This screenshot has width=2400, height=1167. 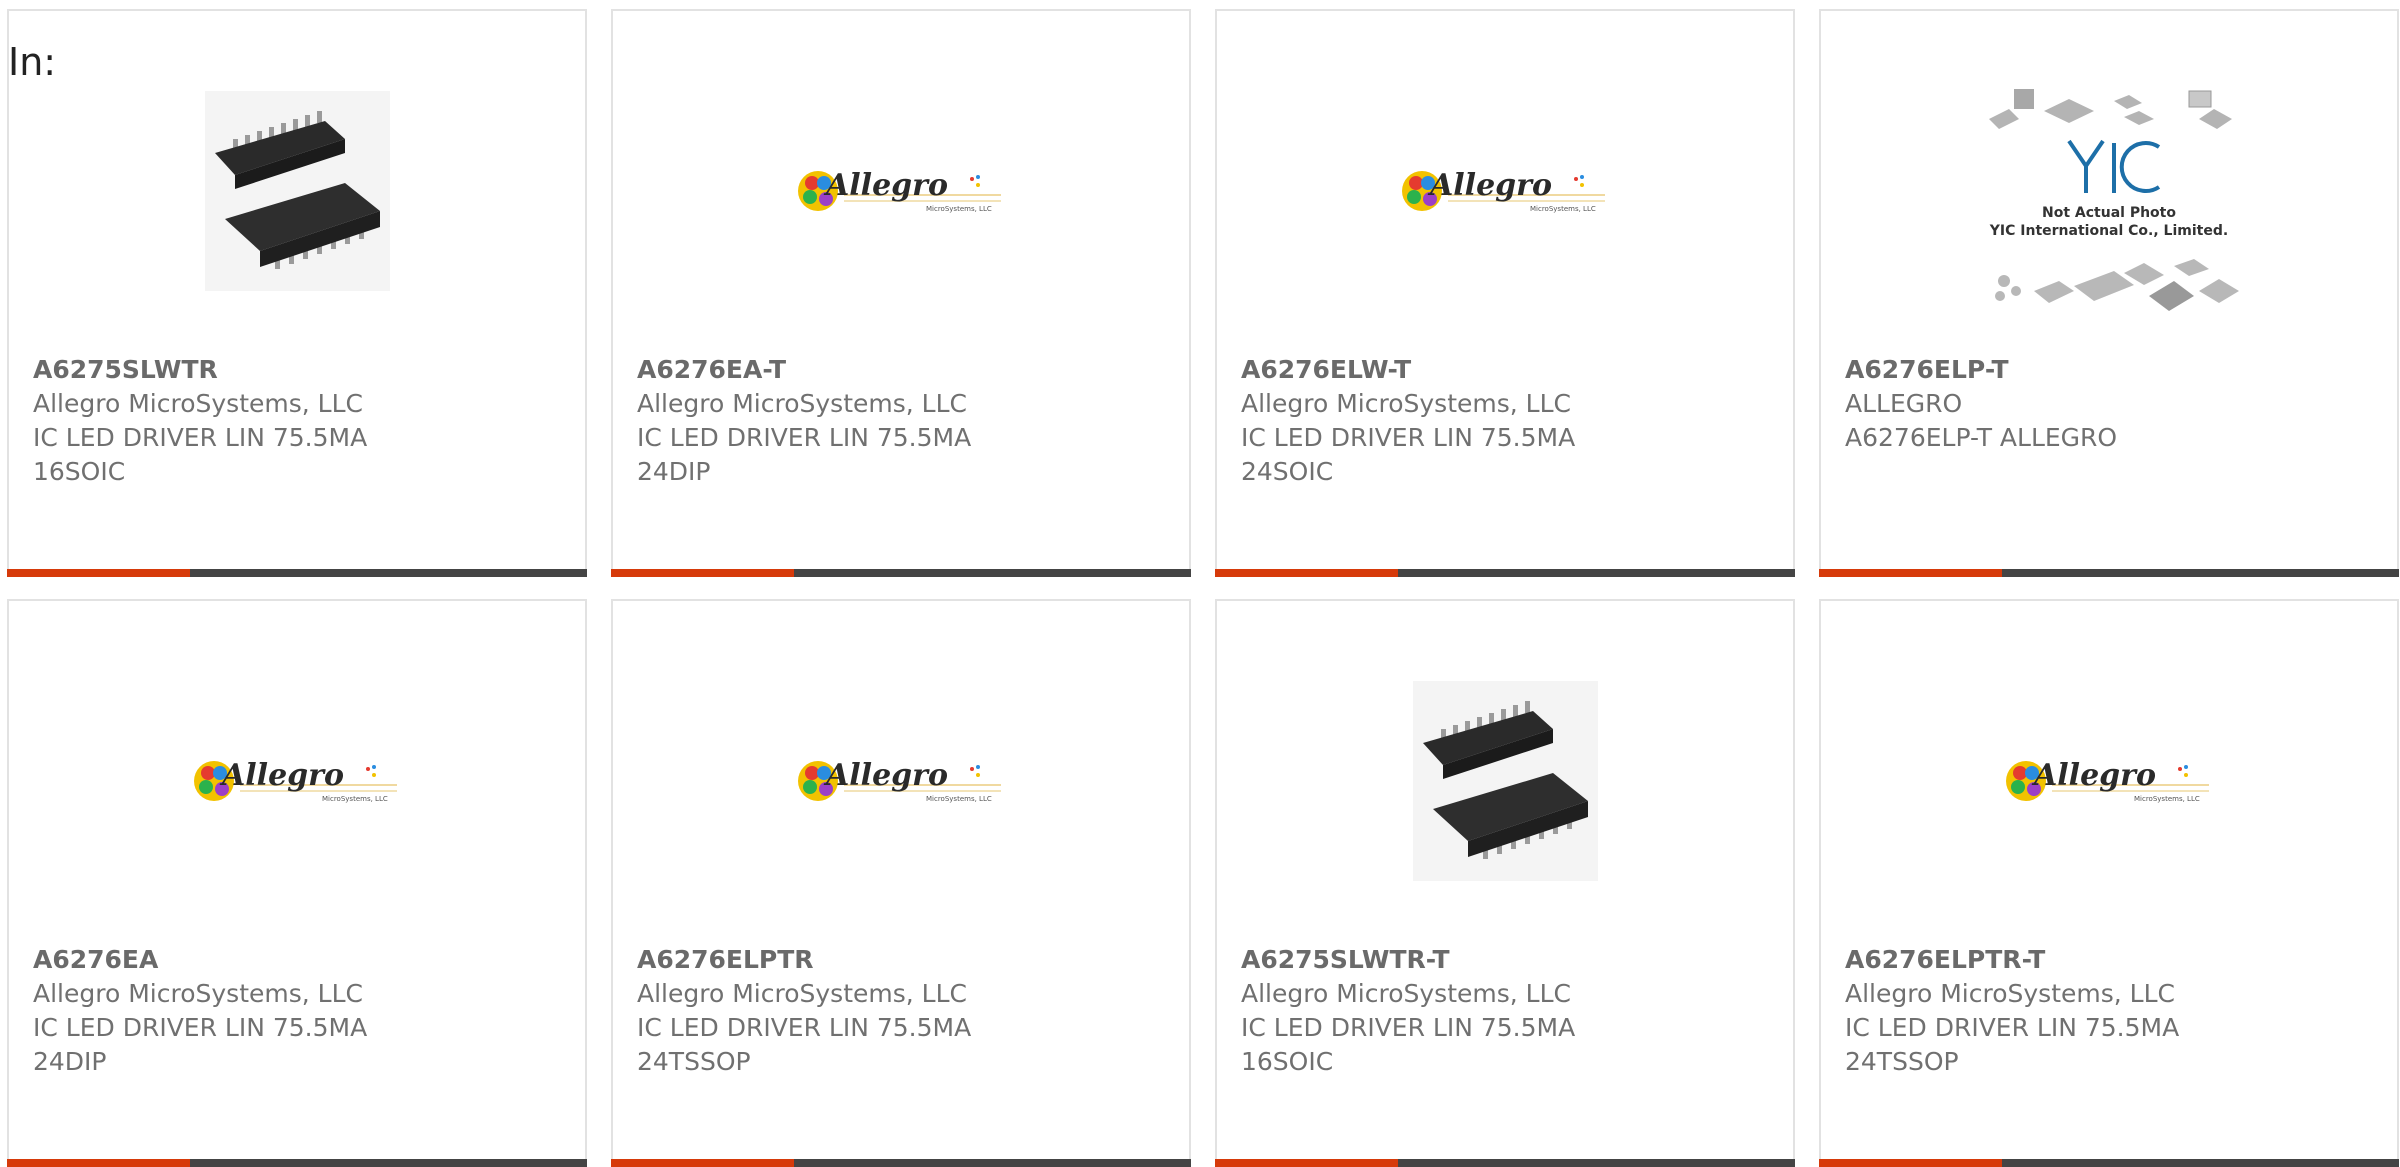 What do you see at coordinates (1512, 370) in the screenshot?
I see `part-number: A6276ELW-T` at bounding box center [1512, 370].